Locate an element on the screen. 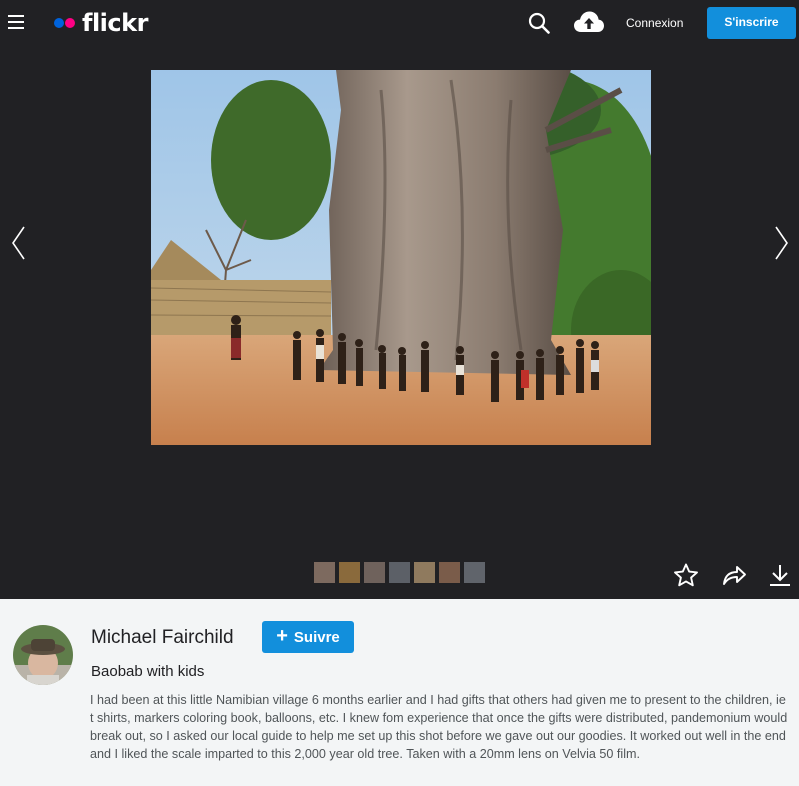  login-link: Connexion is located at coordinates (654, 23).